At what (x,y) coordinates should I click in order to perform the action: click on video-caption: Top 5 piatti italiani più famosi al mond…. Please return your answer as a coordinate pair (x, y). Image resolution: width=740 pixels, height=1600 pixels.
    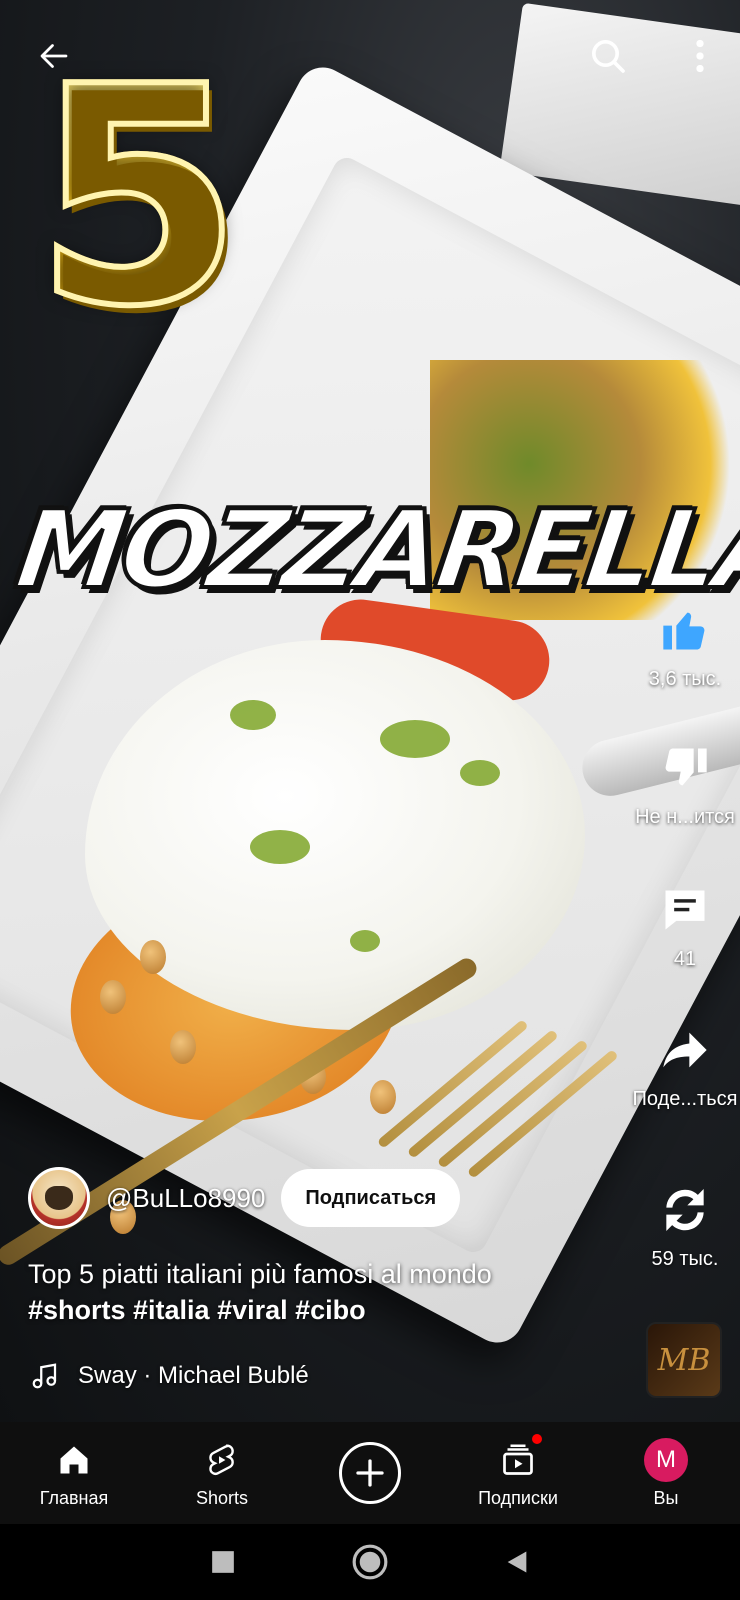
    Looking at the image, I should click on (323, 1292).